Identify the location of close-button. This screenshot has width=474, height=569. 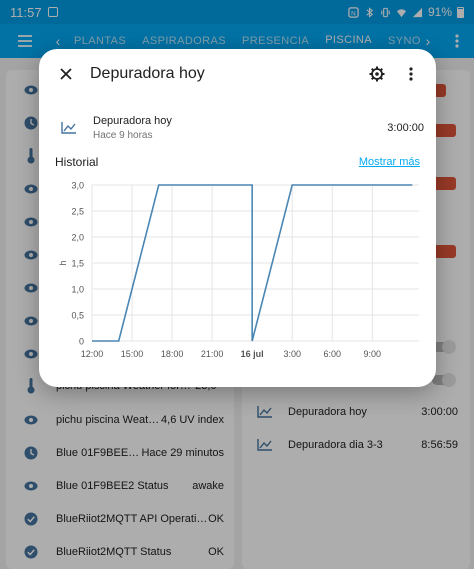
(66, 74).